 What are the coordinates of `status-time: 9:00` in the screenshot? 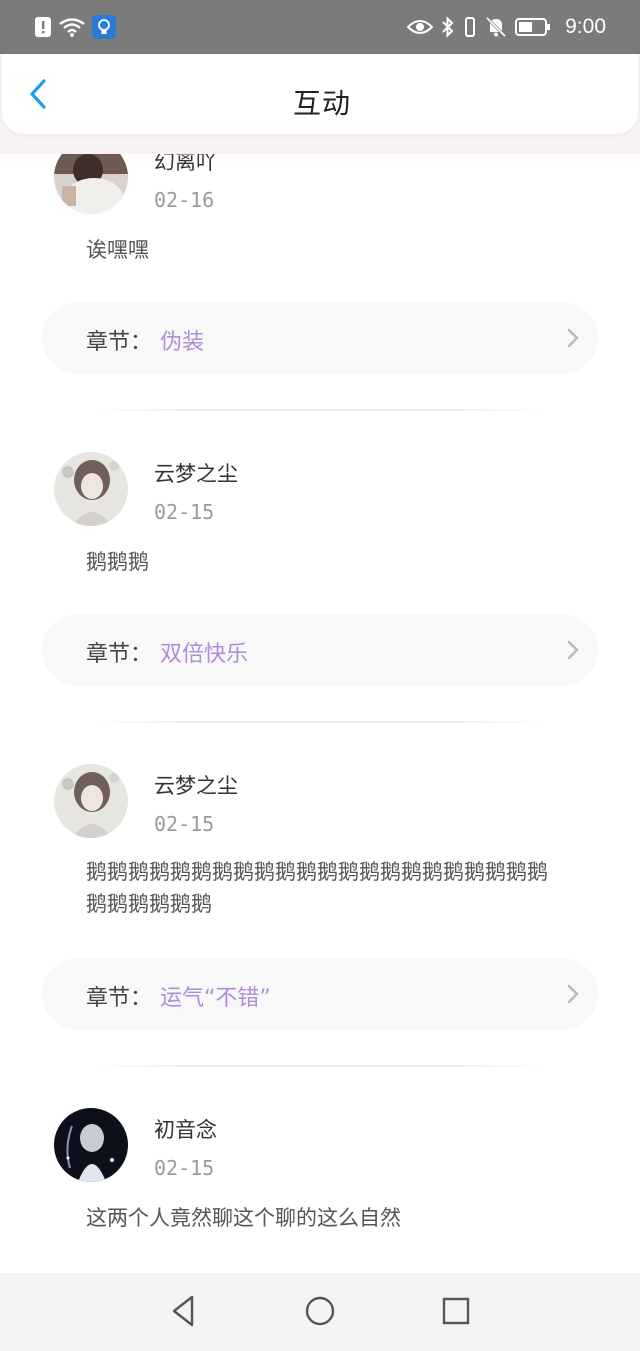 It's located at (585, 26).